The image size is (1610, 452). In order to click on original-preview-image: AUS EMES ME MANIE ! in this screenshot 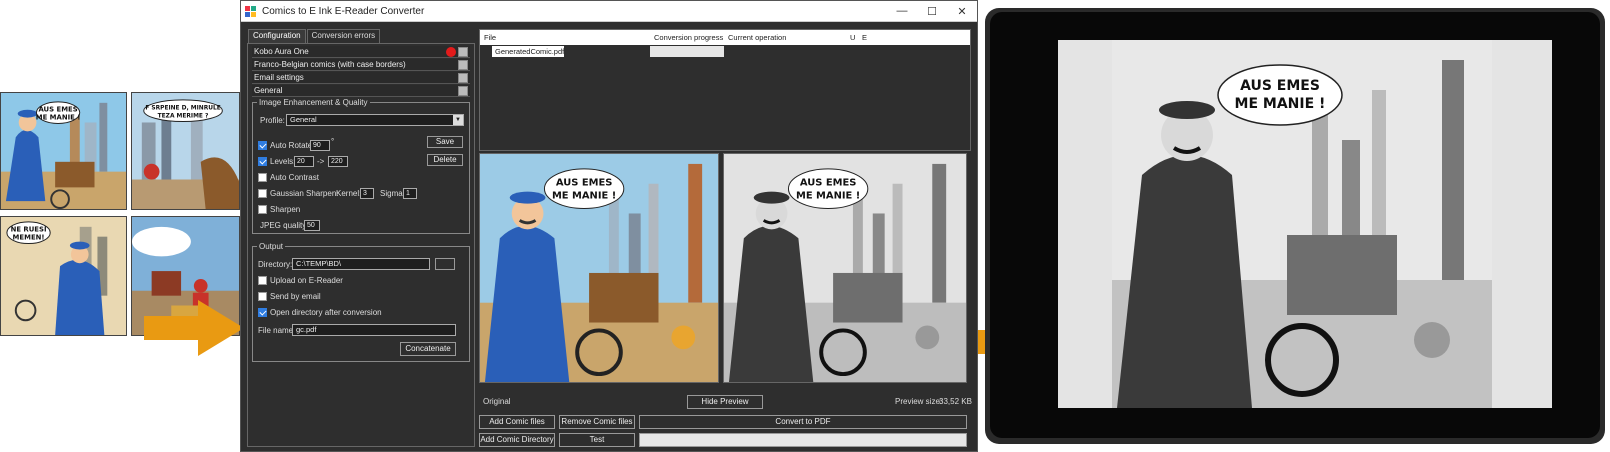, I will do `click(599, 268)`.